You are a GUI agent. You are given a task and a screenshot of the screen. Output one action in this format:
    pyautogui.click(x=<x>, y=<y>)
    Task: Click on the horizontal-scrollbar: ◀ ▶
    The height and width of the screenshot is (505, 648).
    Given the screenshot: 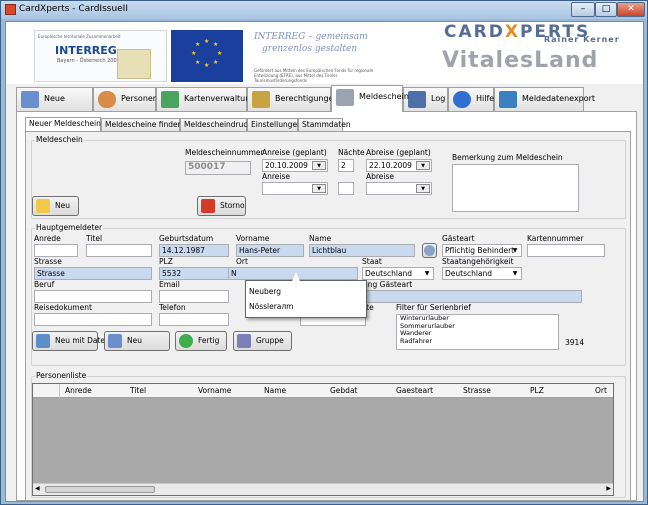 What is the action you would take?
    pyautogui.click(x=323, y=489)
    